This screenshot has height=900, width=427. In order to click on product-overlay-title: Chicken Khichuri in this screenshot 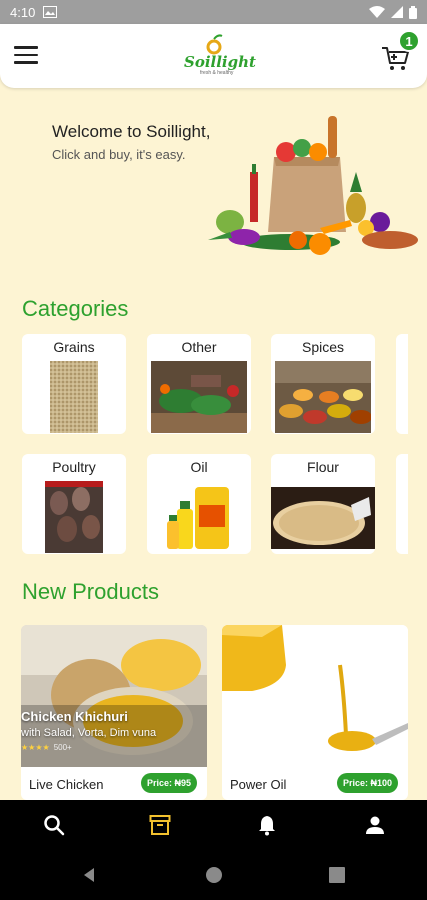, I will do `click(74, 716)`.